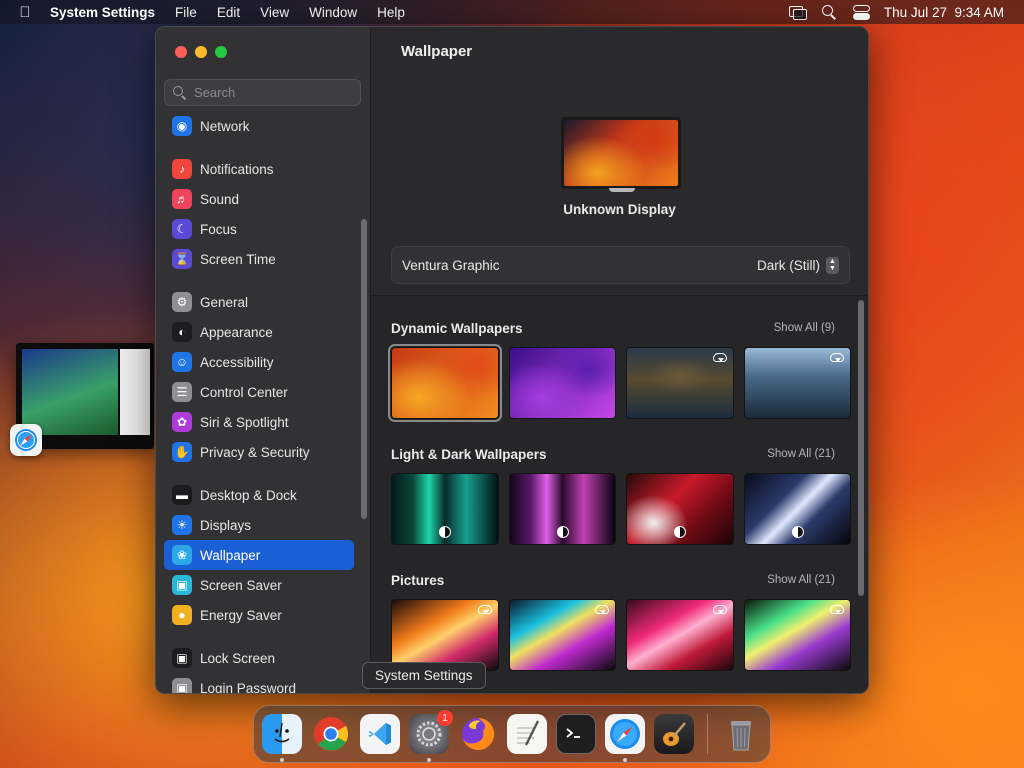 The height and width of the screenshot is (768, 1024). I want to click on dock-tooltip: System Settings, so click(424, 675).